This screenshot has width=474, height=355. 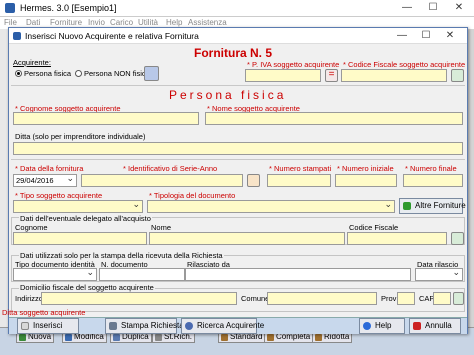 I want to click on indirizzo-label: Indirizzo, so click(x=29, y=298).